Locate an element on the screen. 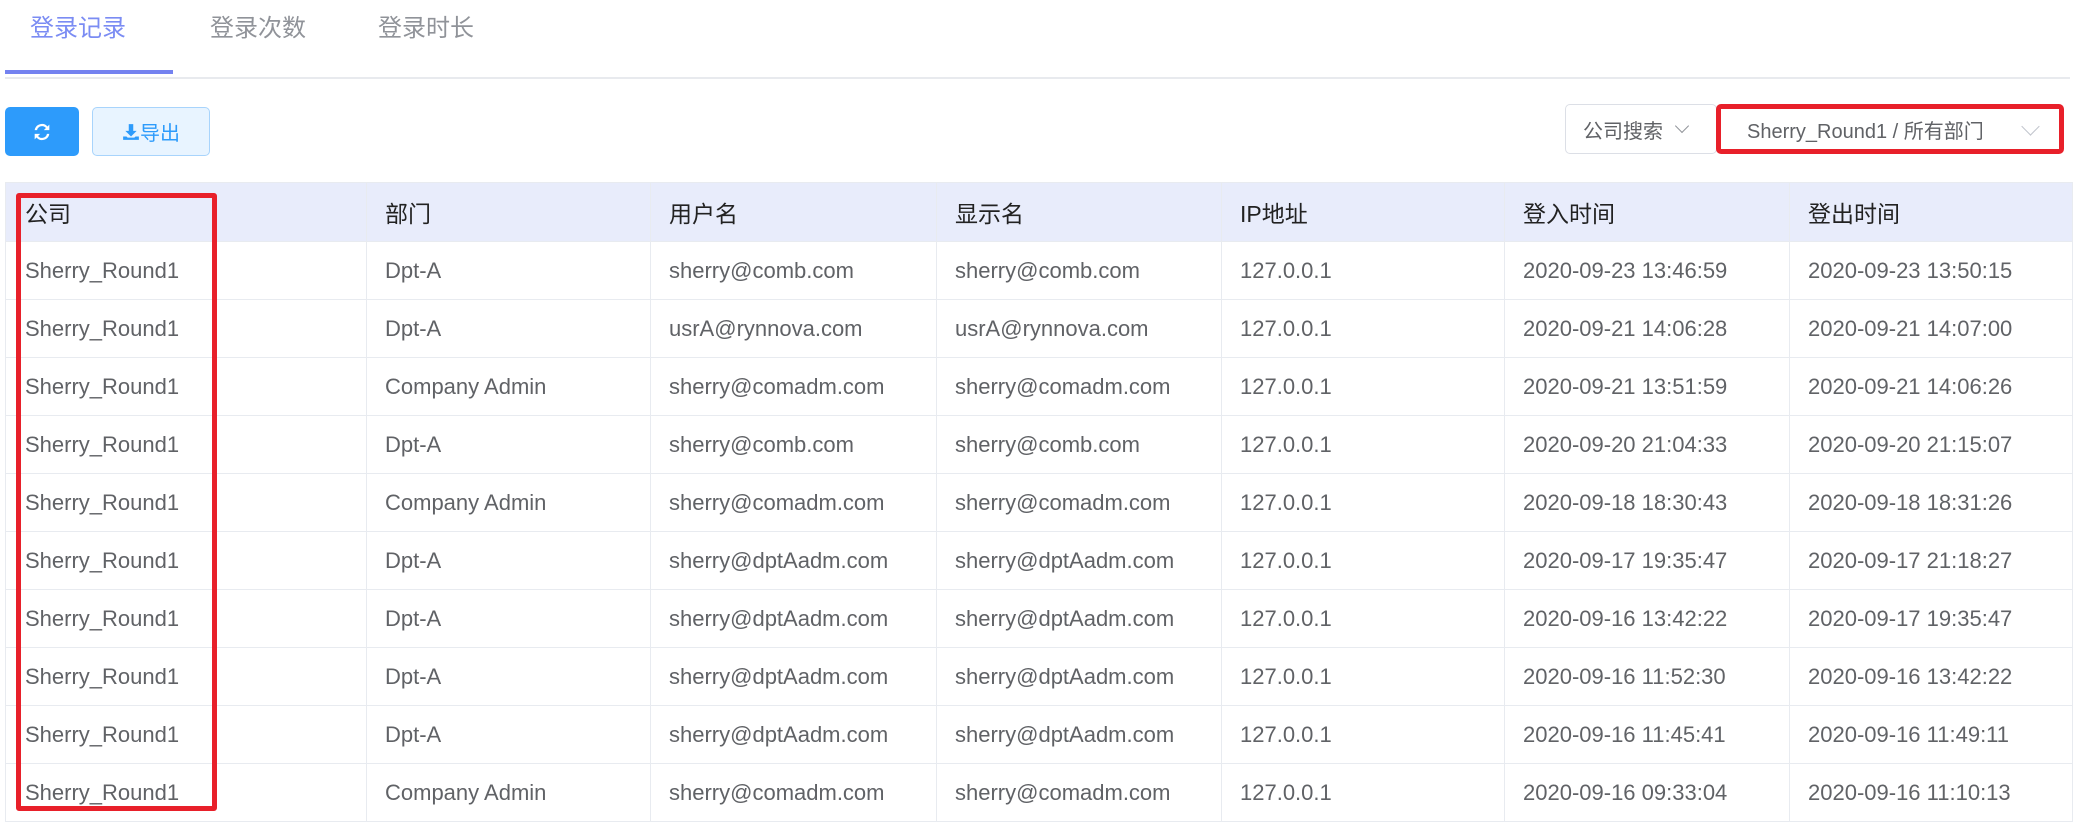  table-cell: 2020-09-18 18:31:26 is located at coordinates (1931, 502).